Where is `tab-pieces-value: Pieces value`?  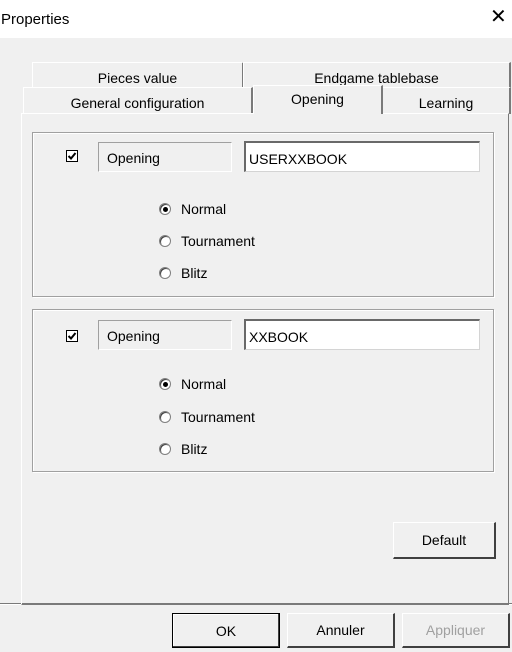 tab-pieces-value: Pieces value is located at coordinates (138, 75).